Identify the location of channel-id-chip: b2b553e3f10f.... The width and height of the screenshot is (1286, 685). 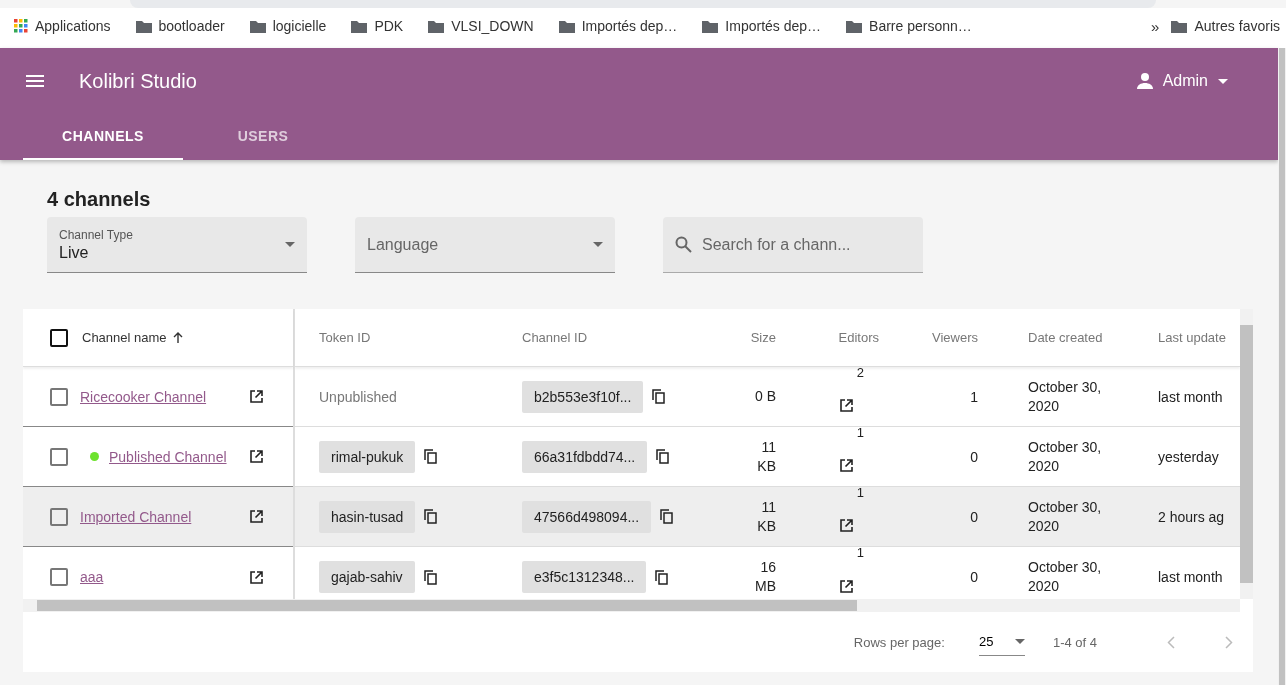
(583, 396).